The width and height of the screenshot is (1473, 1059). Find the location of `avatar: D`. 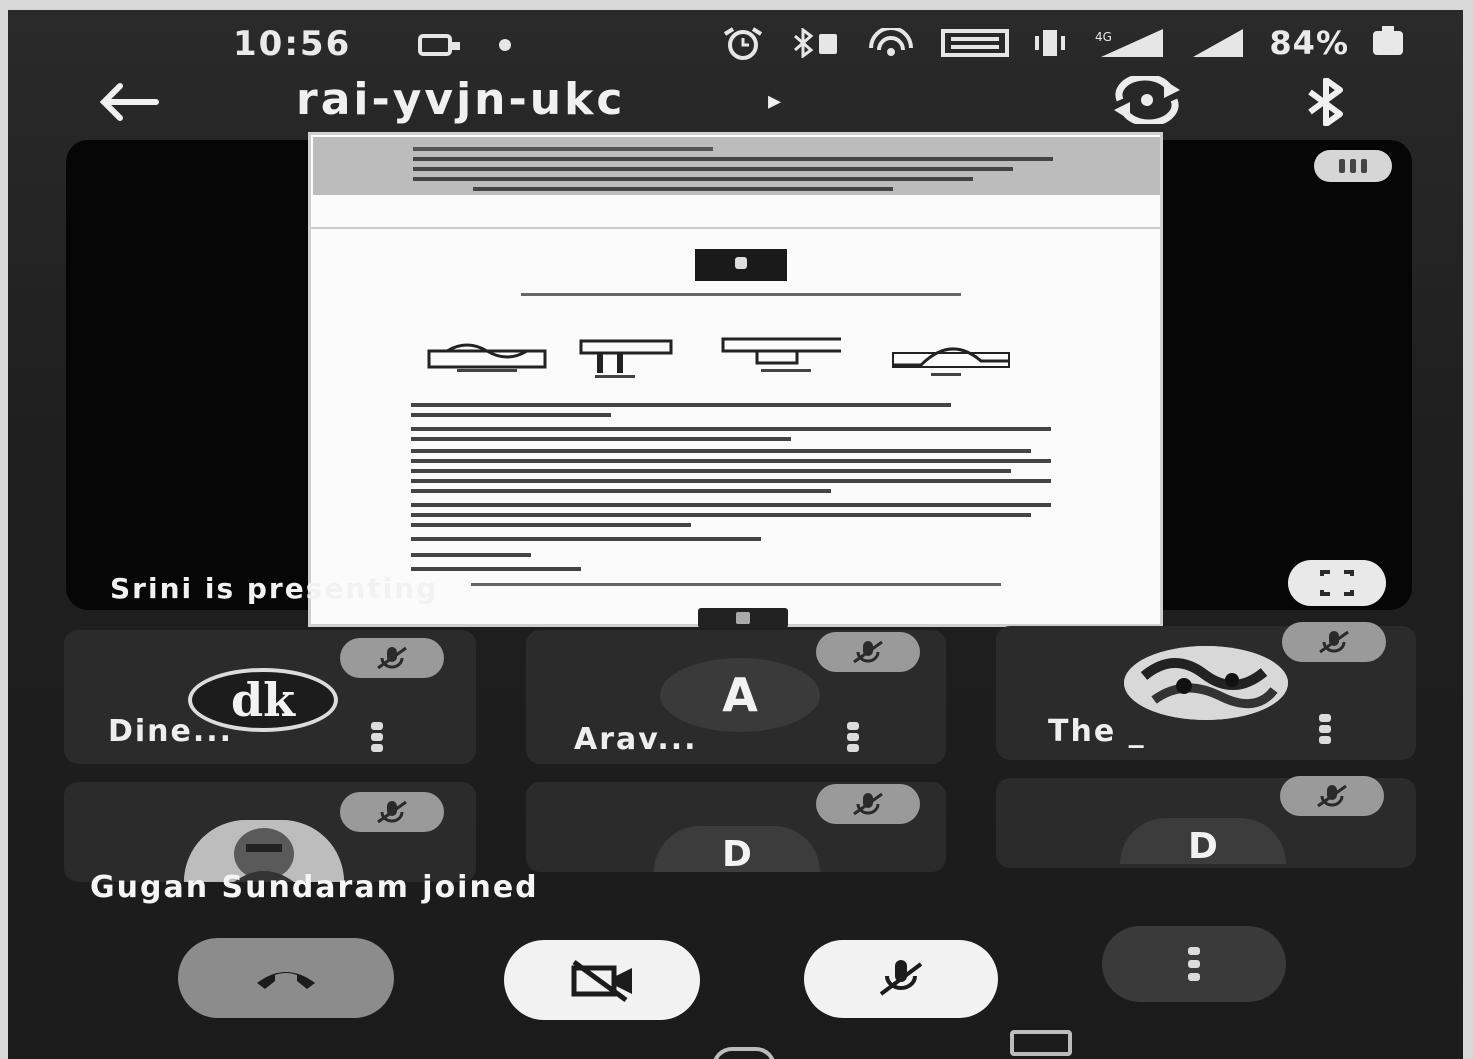

avatar: D is located at coordinates (737, 850).